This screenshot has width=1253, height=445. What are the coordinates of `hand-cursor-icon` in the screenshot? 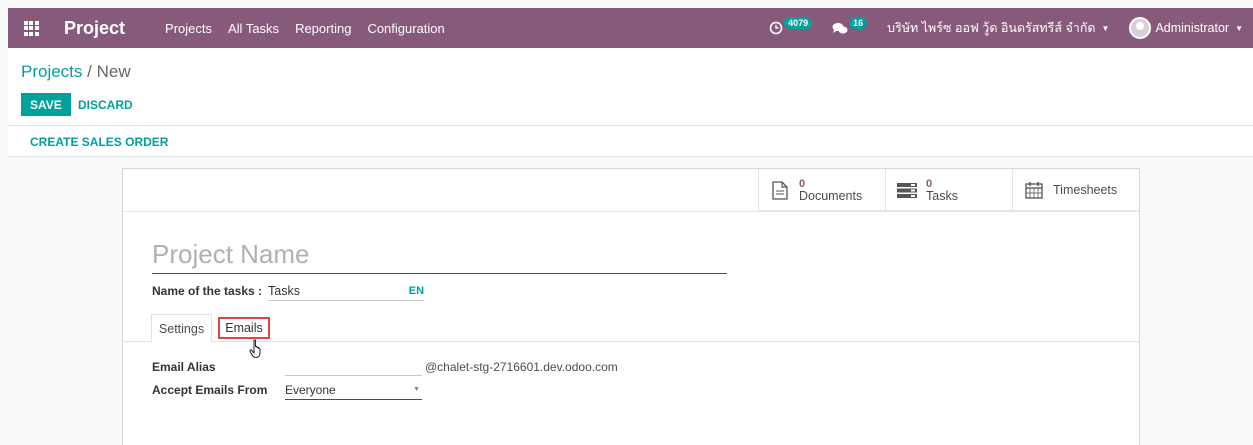 It's located at (255, 349).